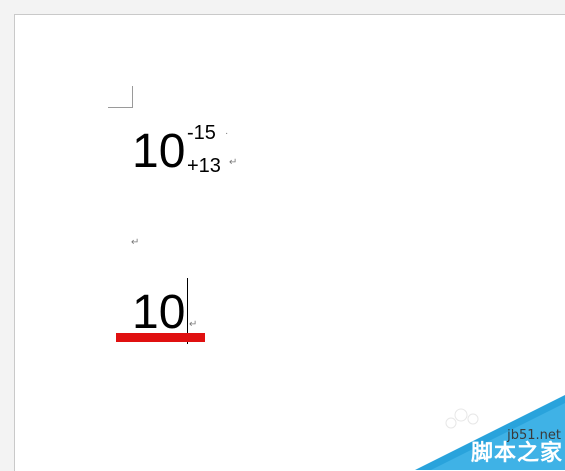 This screenshot has width=565, height=471. Describe the element at coordinates (160, 337) in the screenshot. I see `red-highlight-underline` at that location.